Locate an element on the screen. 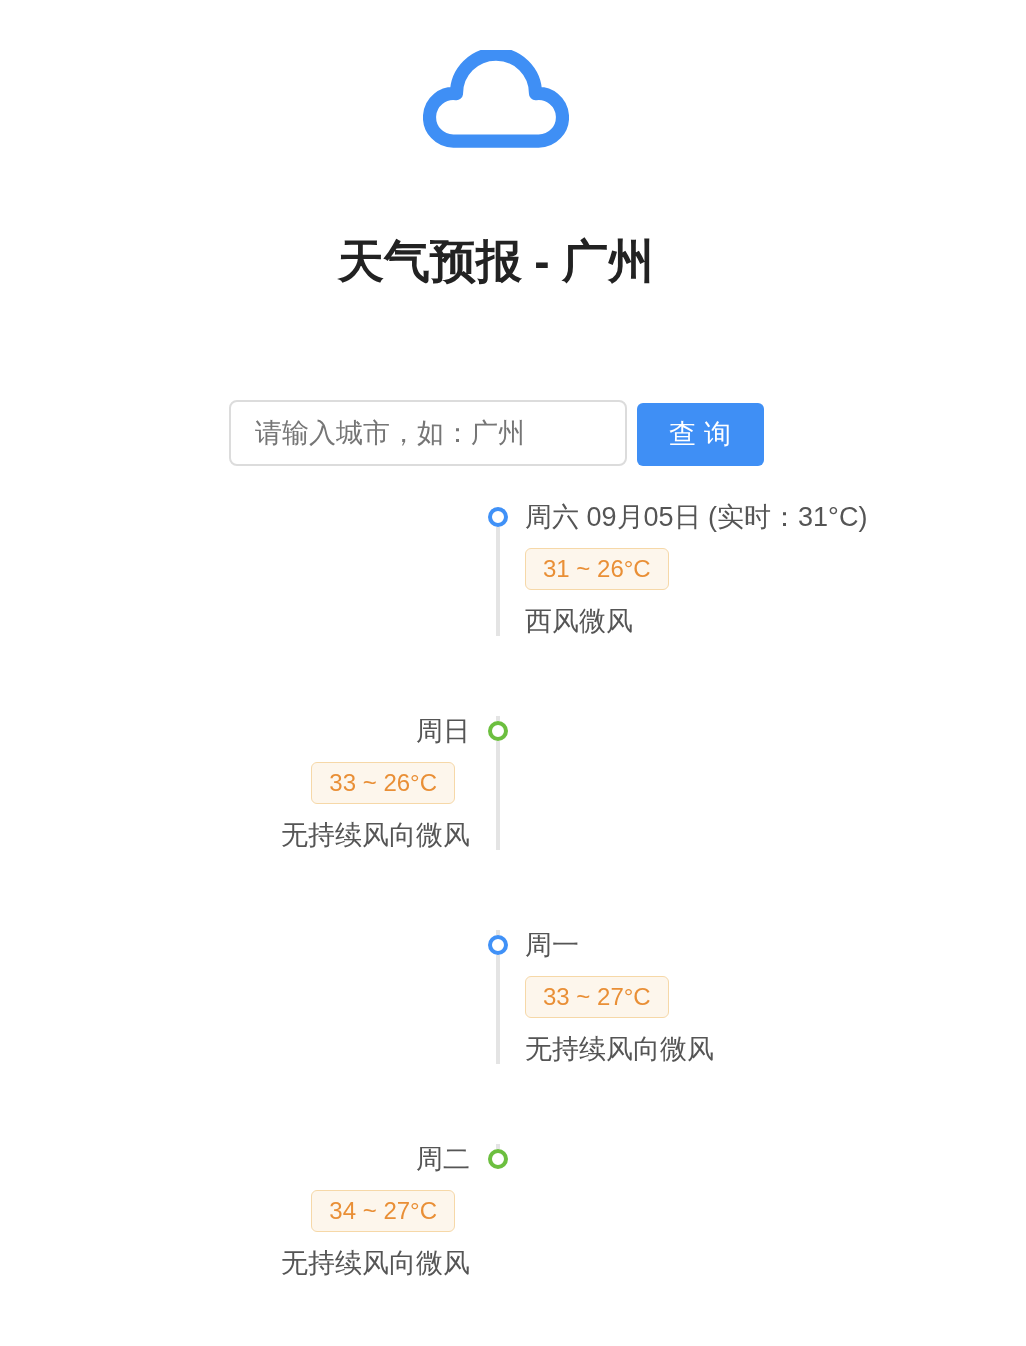  temperature-tag: 31 ~ 26°C is located at coordinates (597, 569).